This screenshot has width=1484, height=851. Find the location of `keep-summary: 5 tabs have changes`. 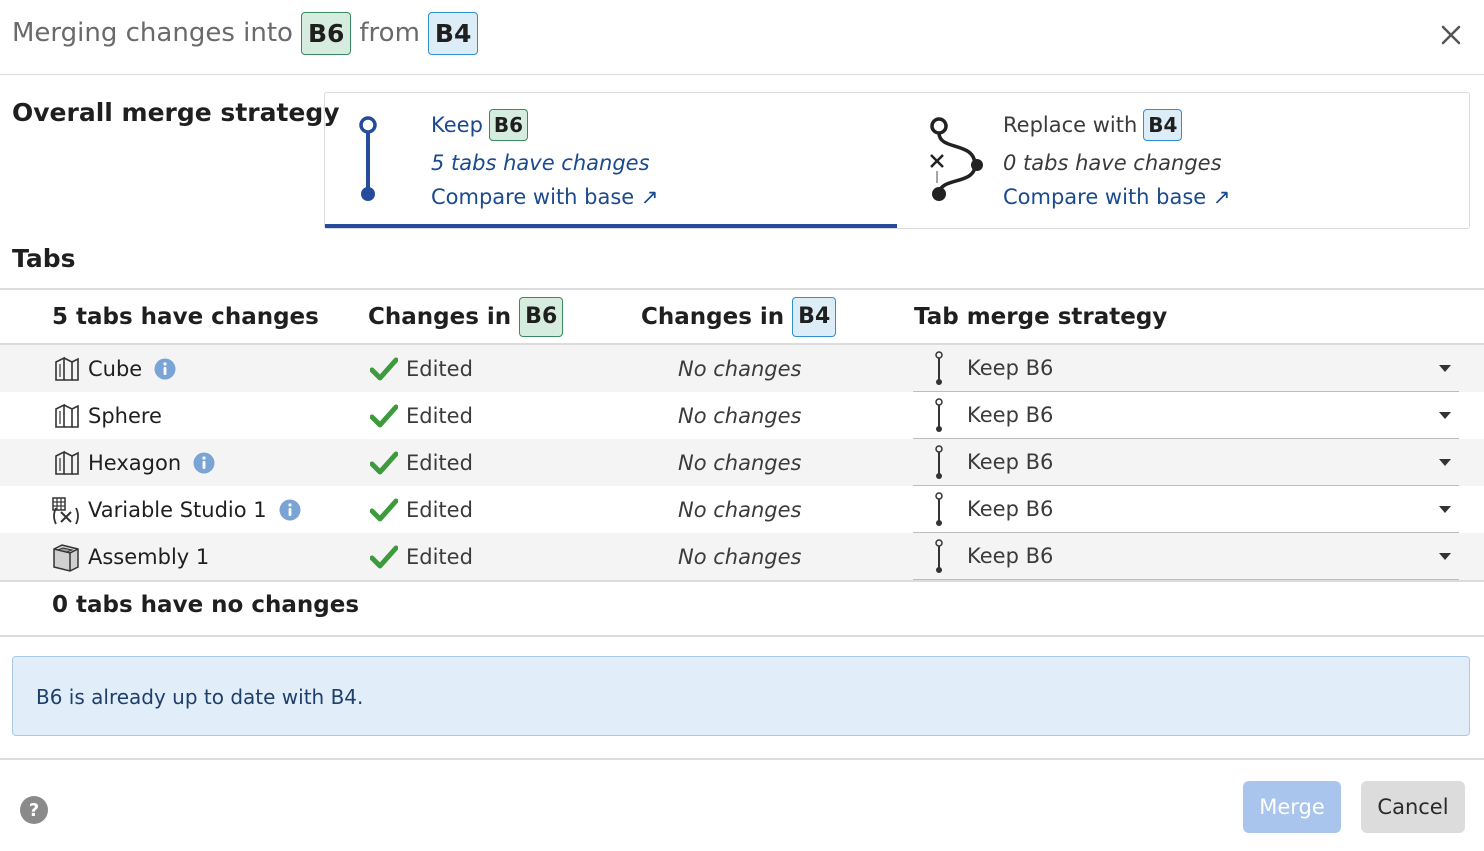

keep-summary: 5 tabs have changes is located at coordinates (540, 163).